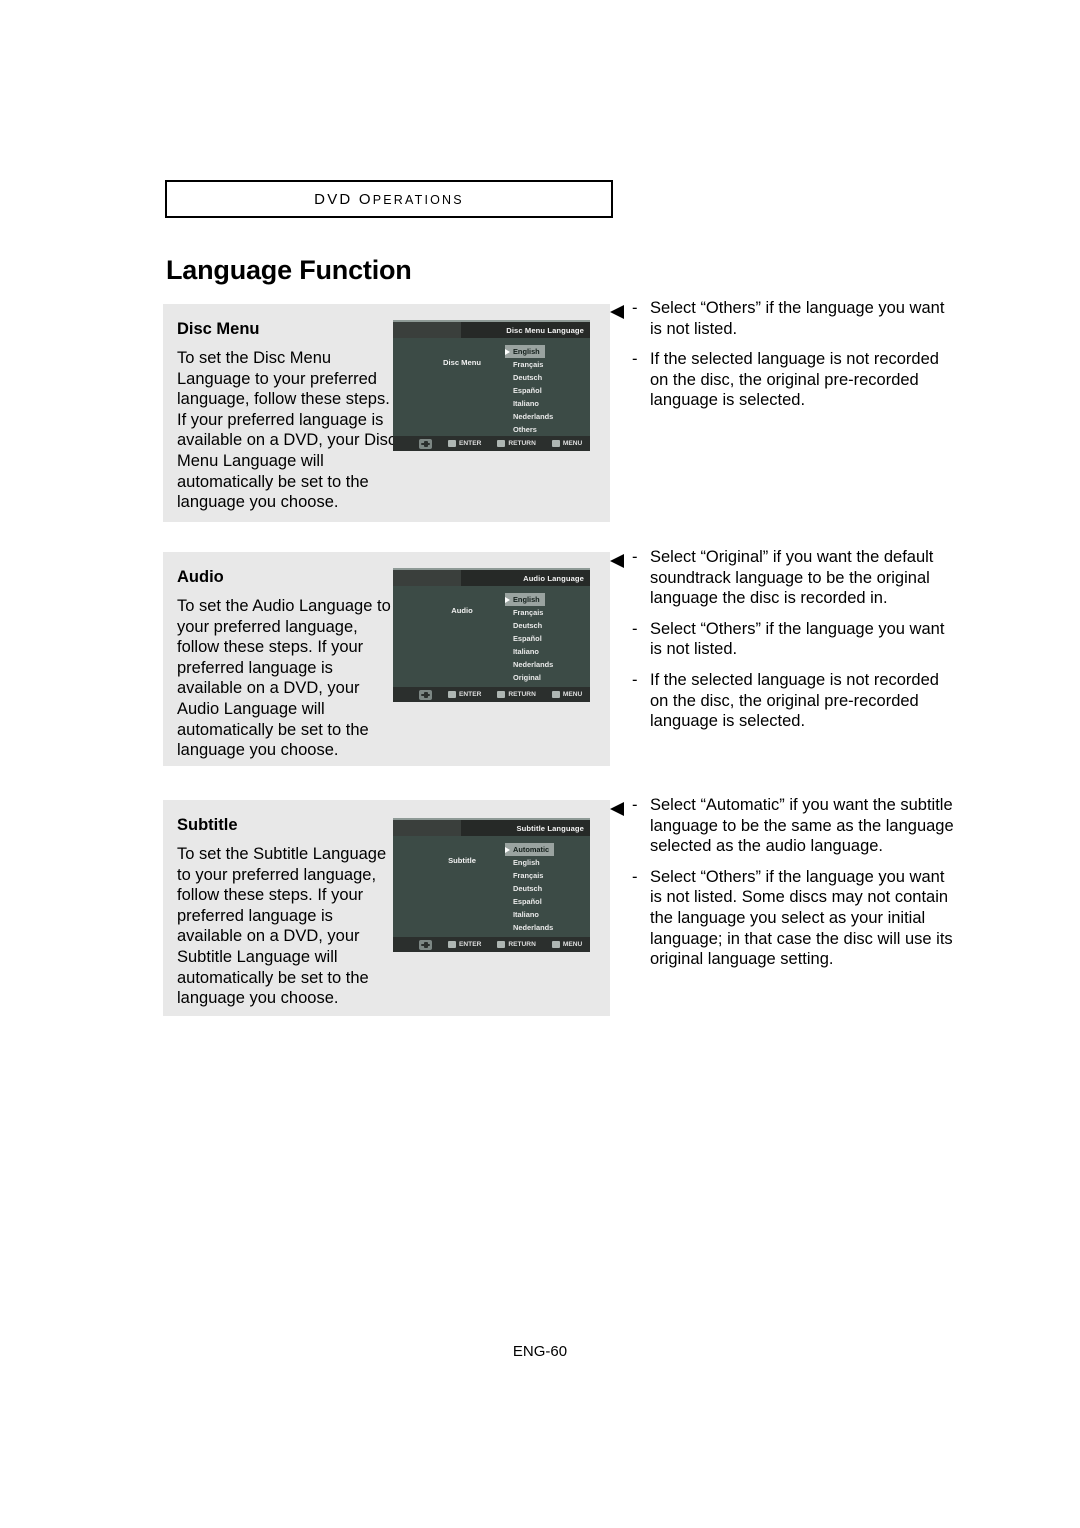 This screenshot has width=1080, height=1528. What do you see at coordinates (550, 828) in the screenshot?
I see `osd-title: Subtitle Language` at bounding box center [550, 828].